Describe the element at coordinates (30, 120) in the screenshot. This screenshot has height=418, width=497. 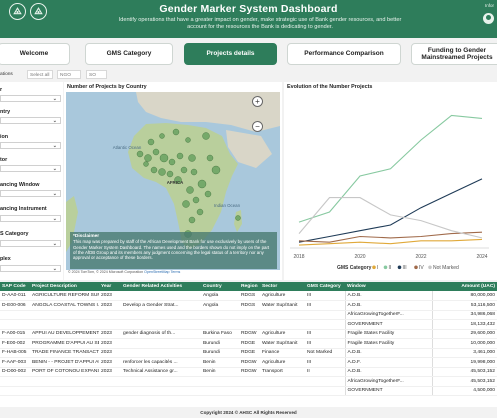
I see `slicer-country-dropdown: ⌄` at that location.